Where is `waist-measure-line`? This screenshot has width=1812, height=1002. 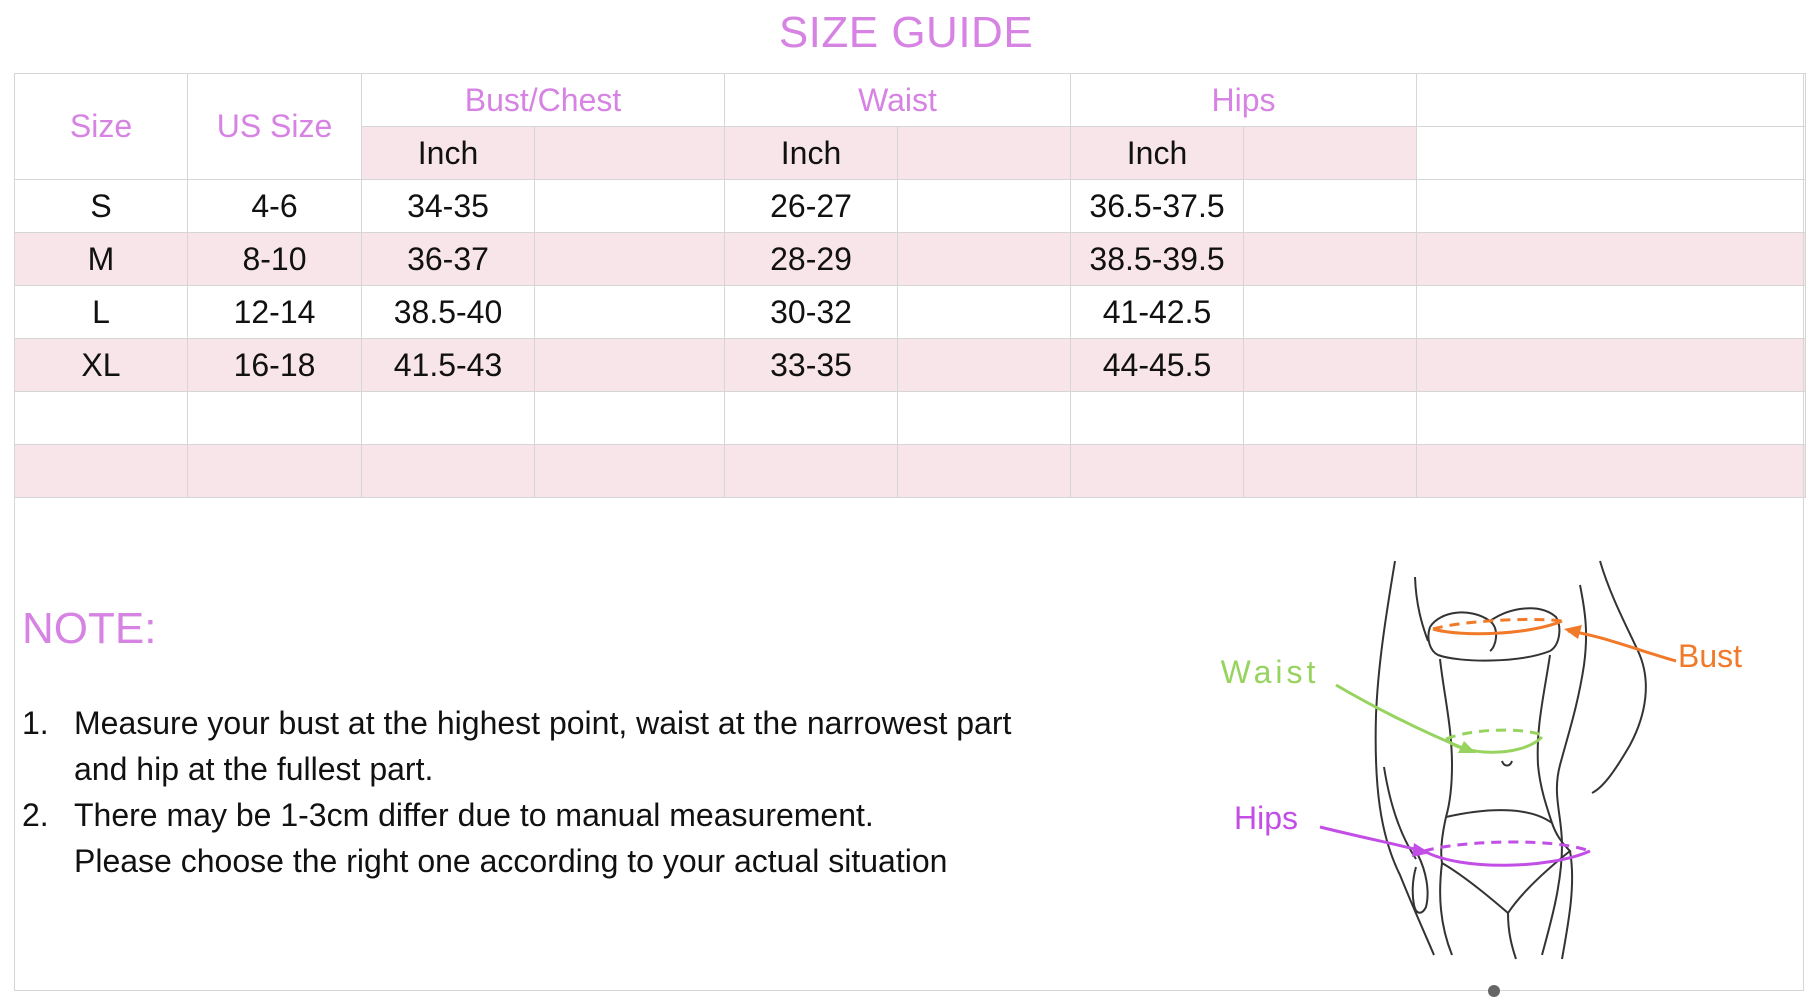 waist-measure-line is located at coordinates (1439, 718).